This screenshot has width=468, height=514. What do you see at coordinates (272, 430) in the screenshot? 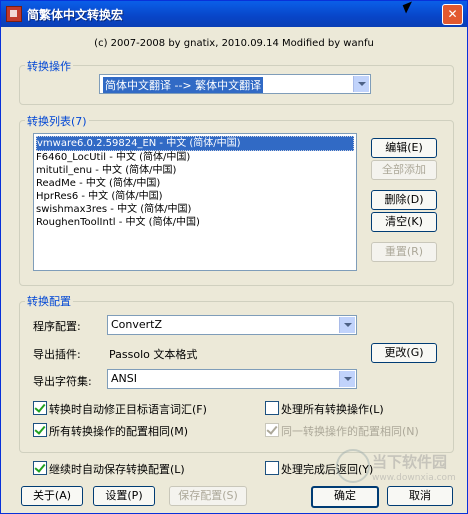
I see `same-op-config-checkbox` at bounding box center [272, 430].